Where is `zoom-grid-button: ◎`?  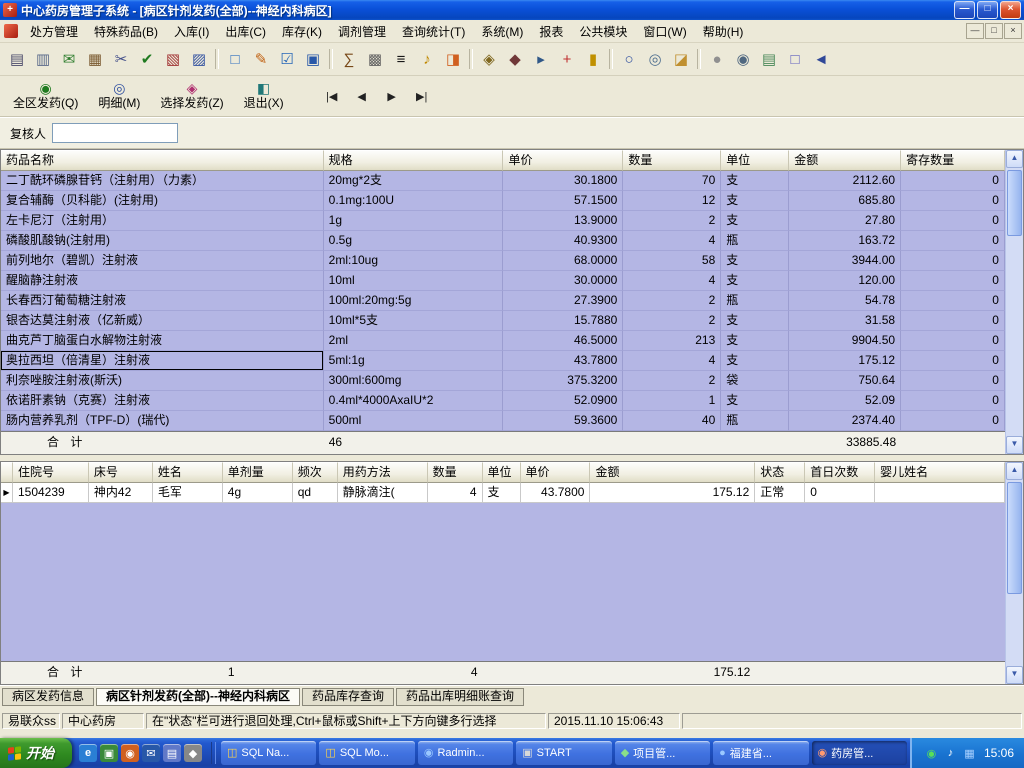
zoom-grid-button: ◎ is located at coordinates (655, 59).